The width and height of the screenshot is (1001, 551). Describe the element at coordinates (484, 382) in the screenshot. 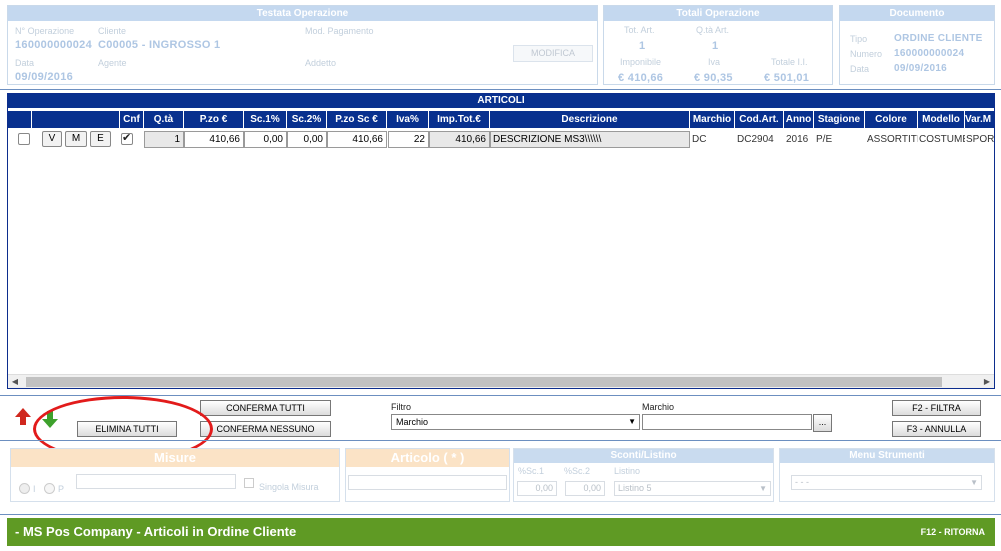

I see `scroll-thumb` at that location.